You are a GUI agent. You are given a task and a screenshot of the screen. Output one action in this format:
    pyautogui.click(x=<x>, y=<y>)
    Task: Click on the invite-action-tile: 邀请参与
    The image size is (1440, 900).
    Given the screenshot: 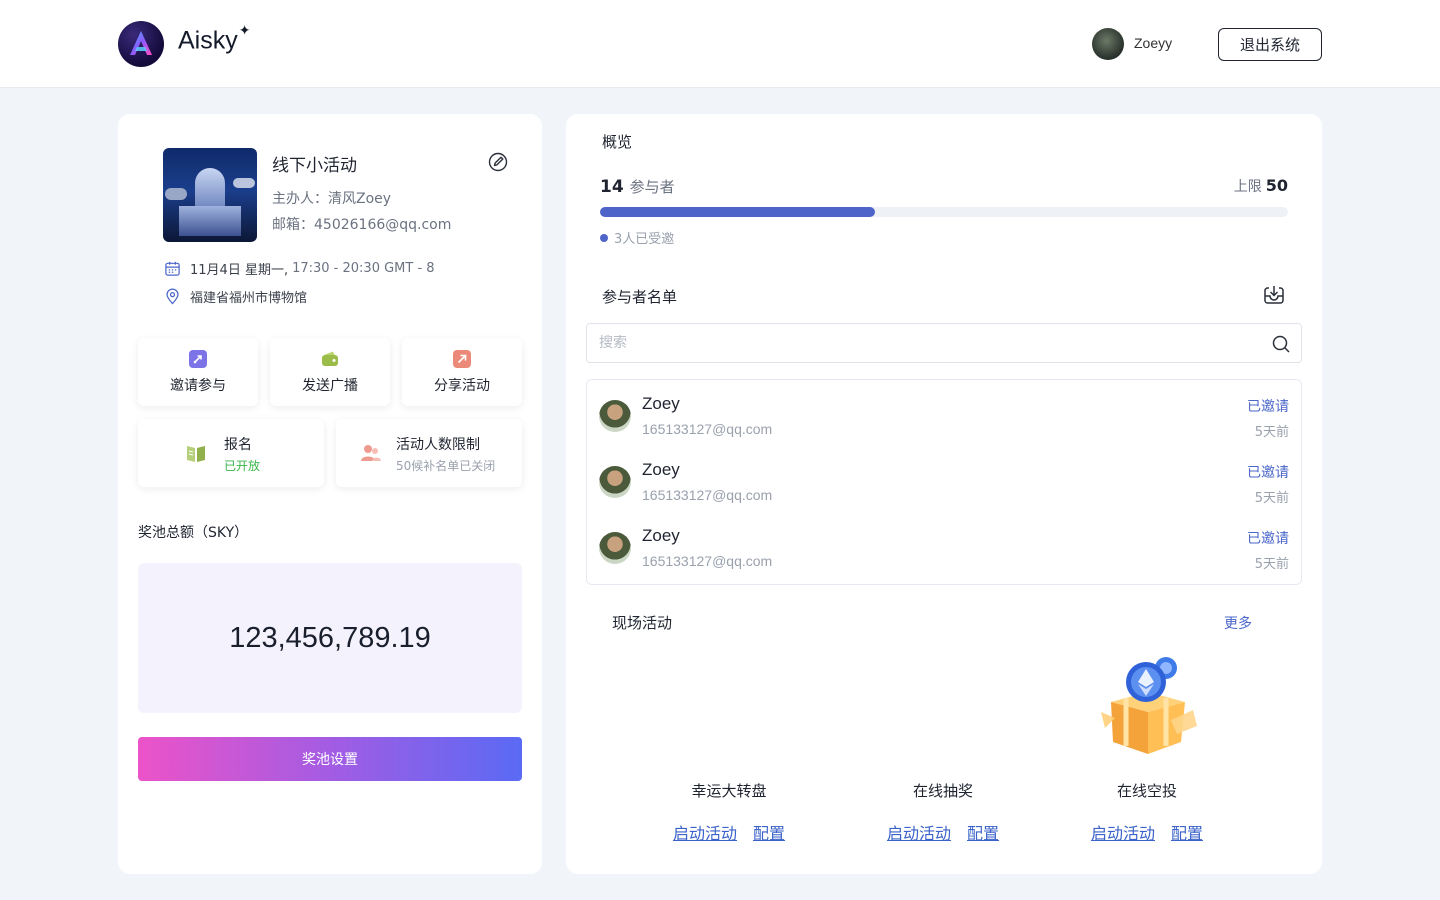 What is the action you would take?
    pyautogui.click(x=198, y=372)
    